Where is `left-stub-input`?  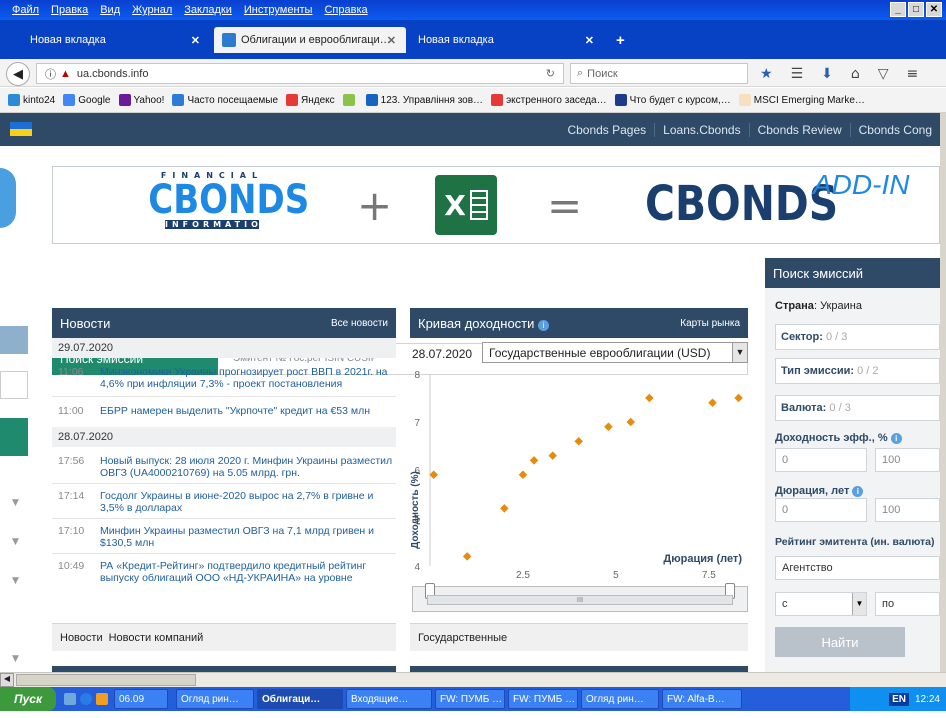 left-stub-input is located at coordinates (14, 385).